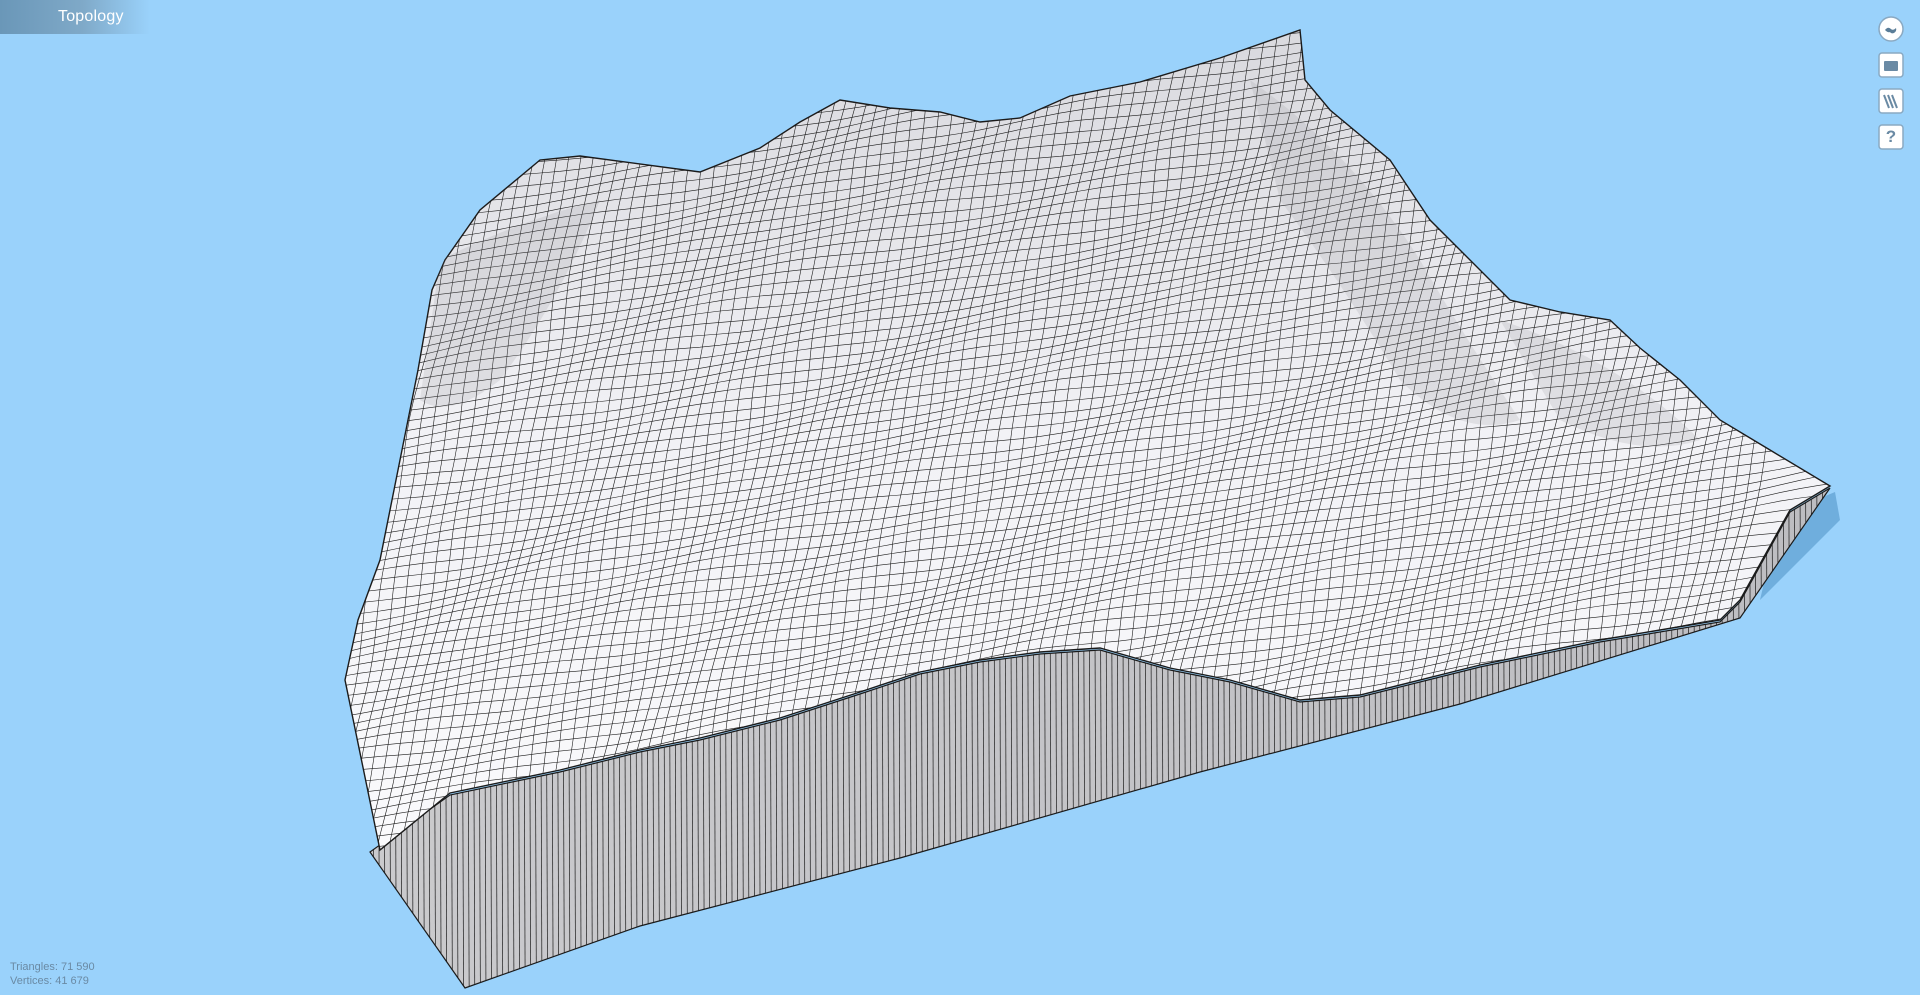 The width and height of the screenshot is (1920, 995). Describe the element at coordinates (52, 967) in the screenshot. I see `triangles-count: Triangles: 71 590` at that location.